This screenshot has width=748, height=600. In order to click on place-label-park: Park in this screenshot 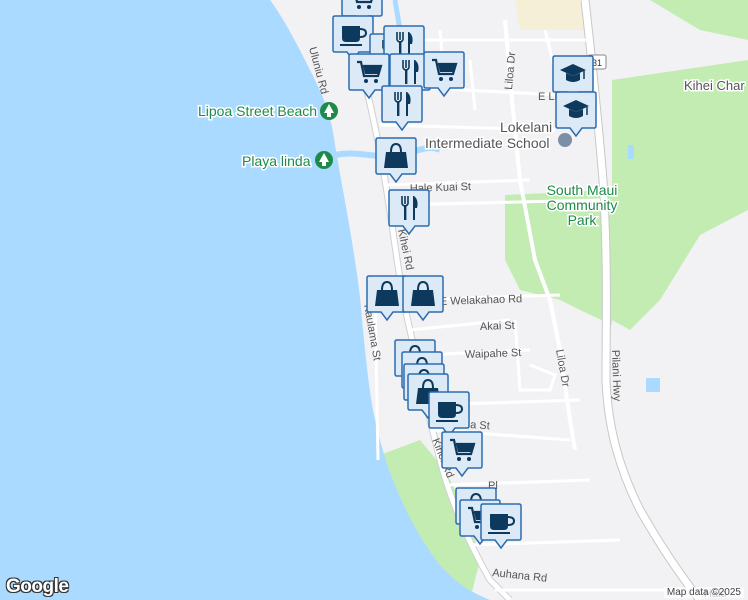, I will do `click(582, 220)`.